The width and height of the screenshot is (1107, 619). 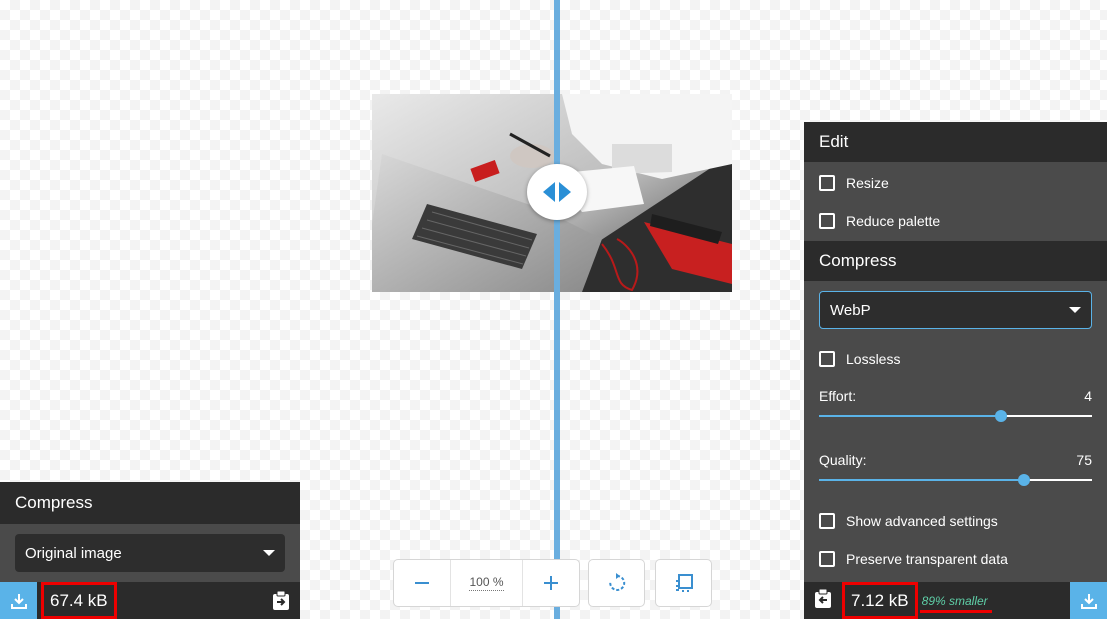 I want to click on left-compress-body: Original image, so click(x=150, y=553).